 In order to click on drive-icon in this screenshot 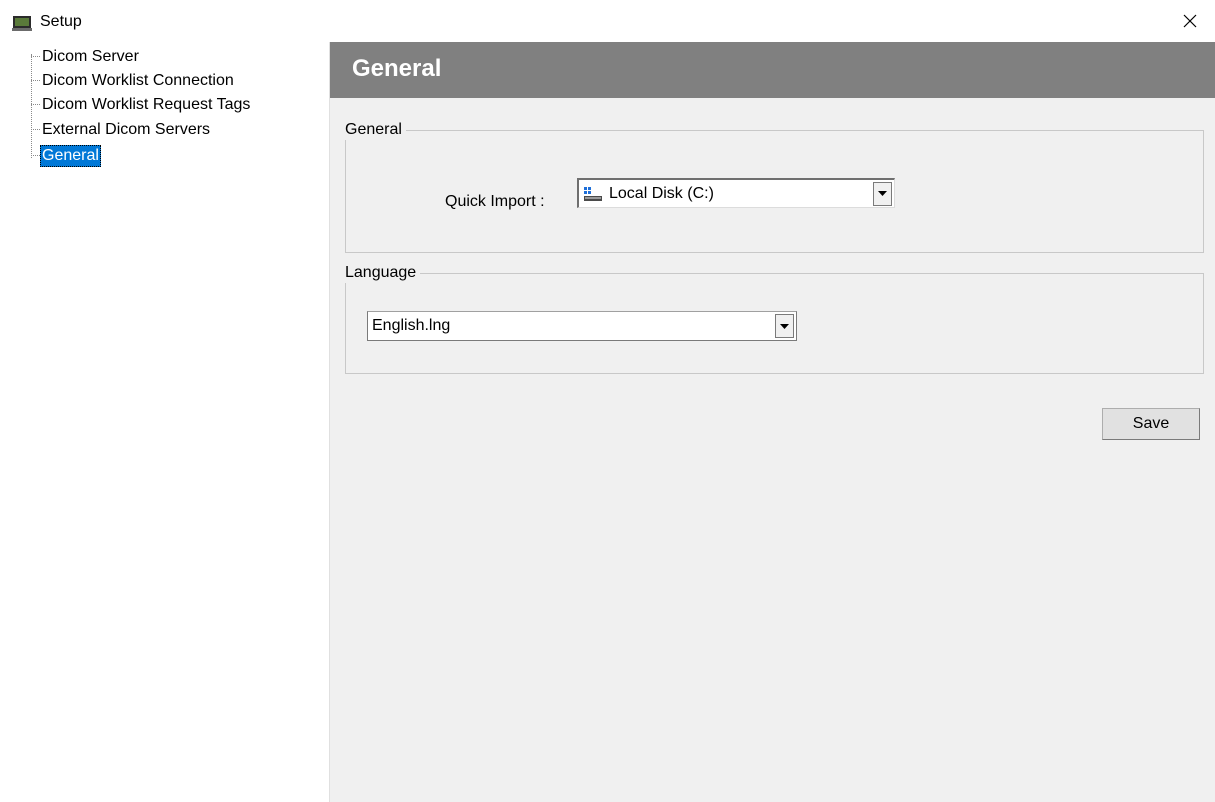, I will do `click(593, 193)`.